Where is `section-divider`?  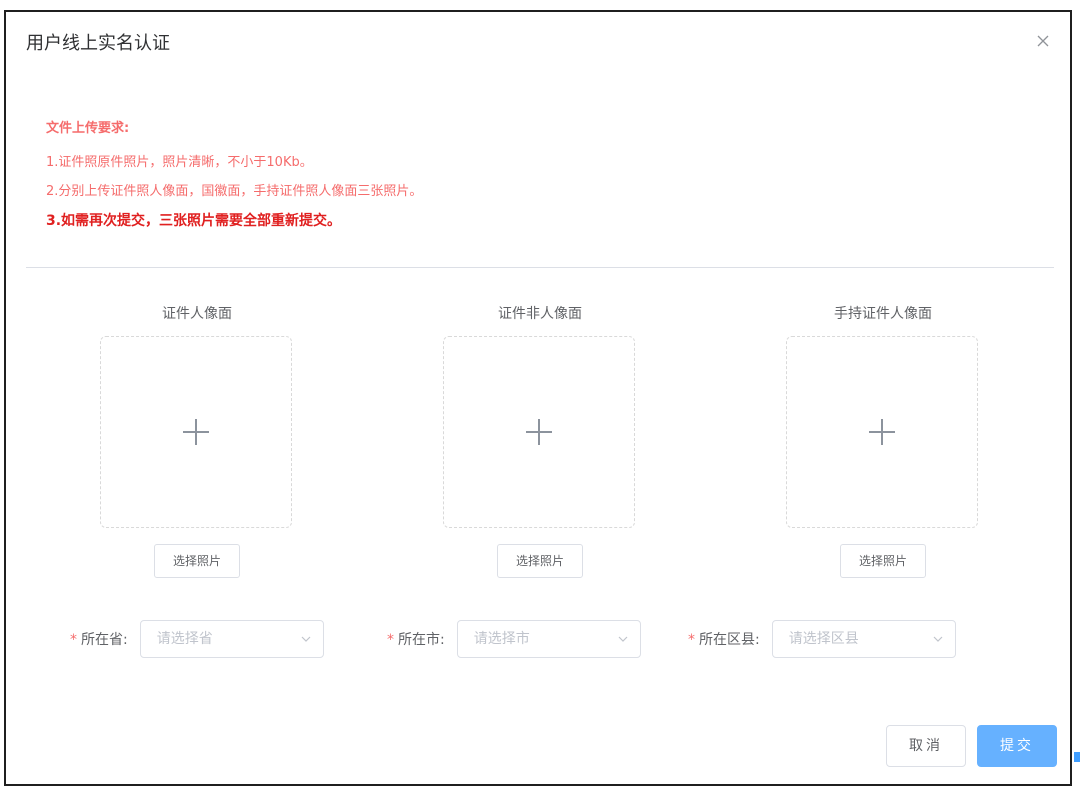 section-divider is located at coordinates (540, 267).